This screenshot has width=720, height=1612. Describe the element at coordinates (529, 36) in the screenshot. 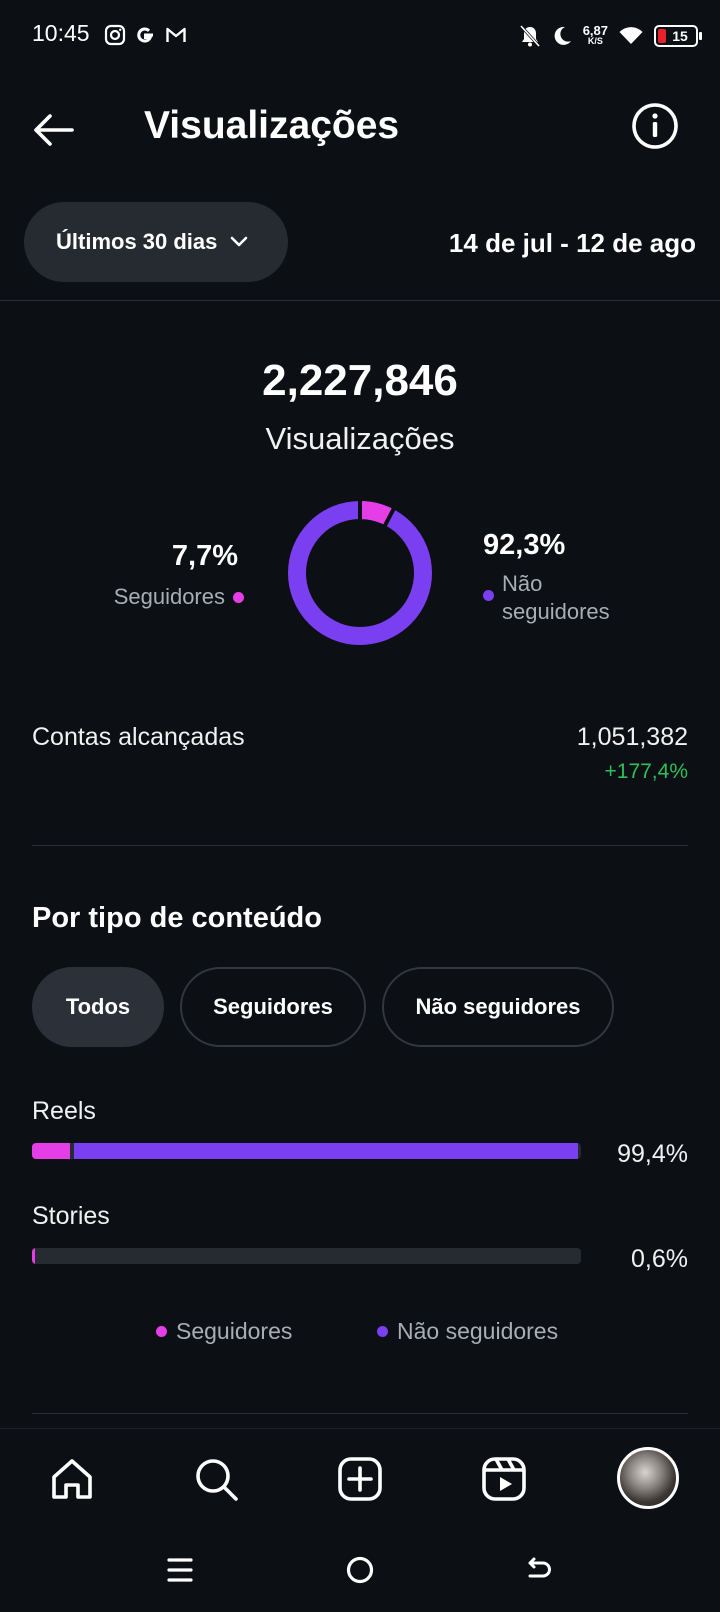

I see `dnd-bell-icon` at that location.